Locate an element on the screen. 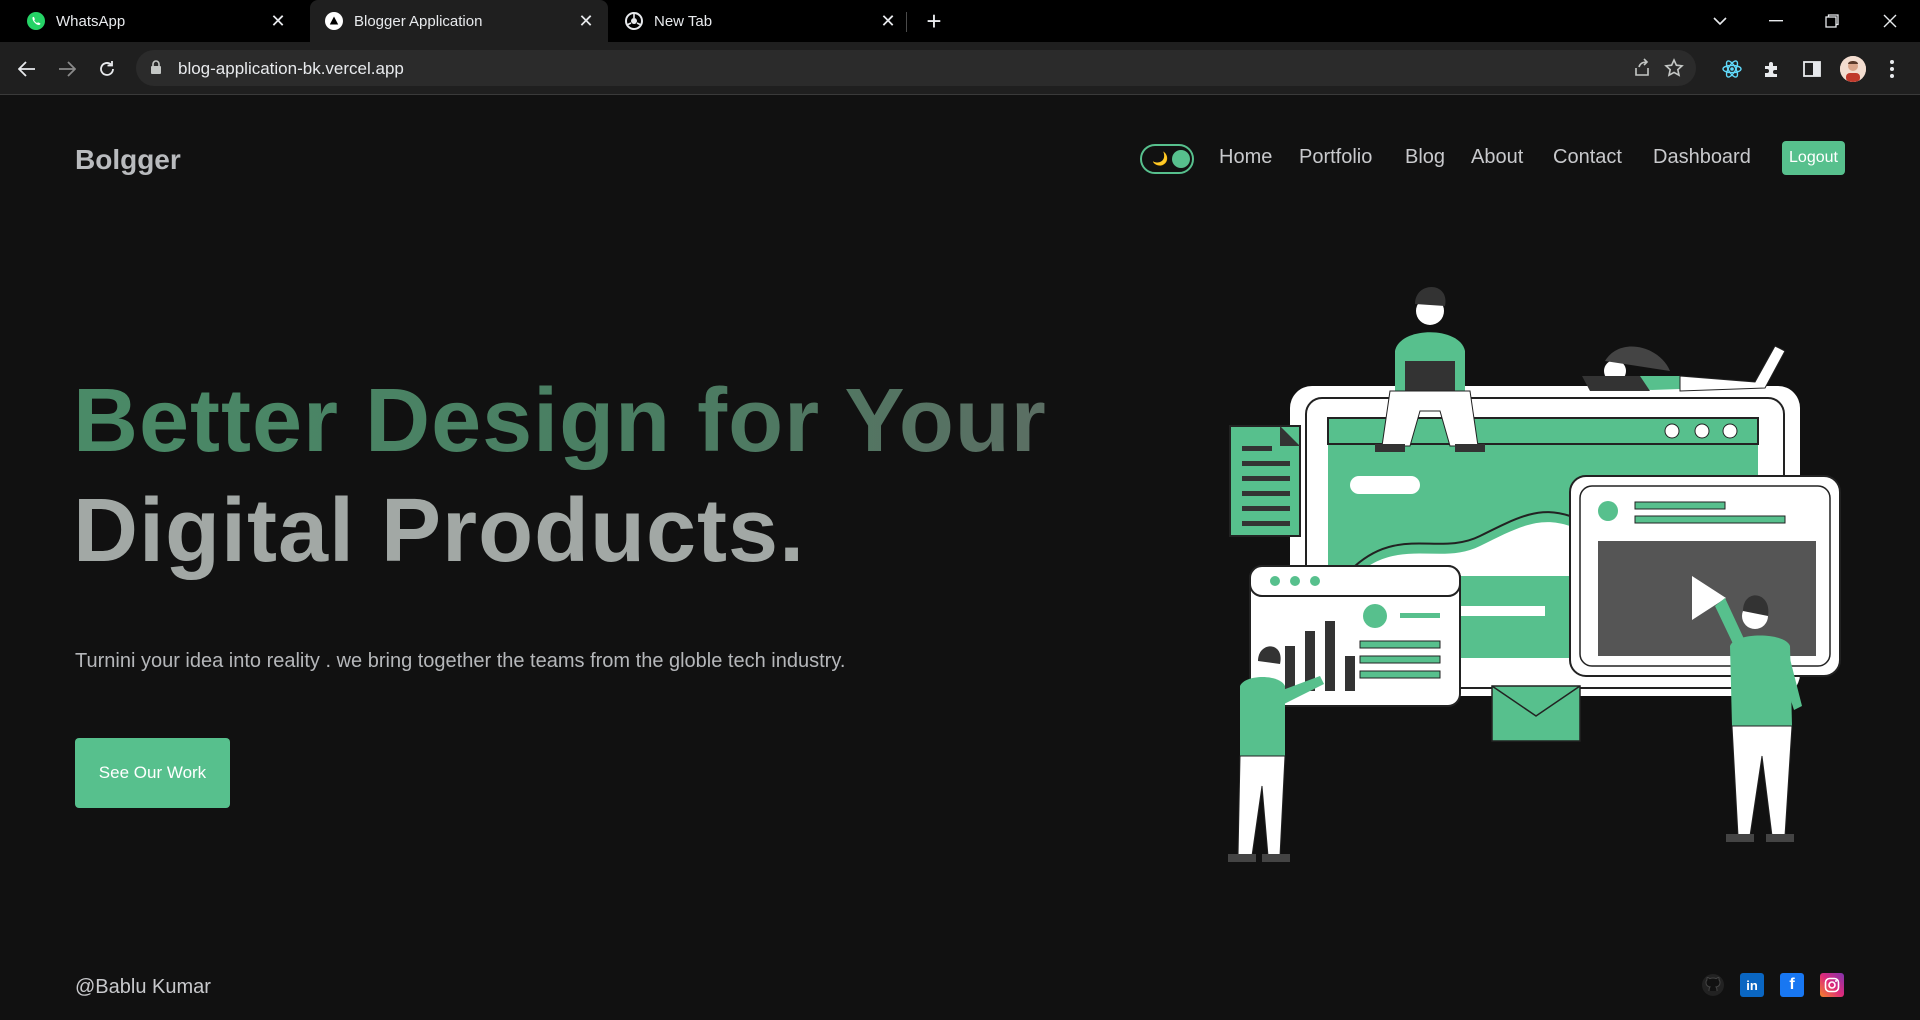 This screenshot has width=1920, height=1020. brand-logo: Bolgger is located at coordinates (128, 160).